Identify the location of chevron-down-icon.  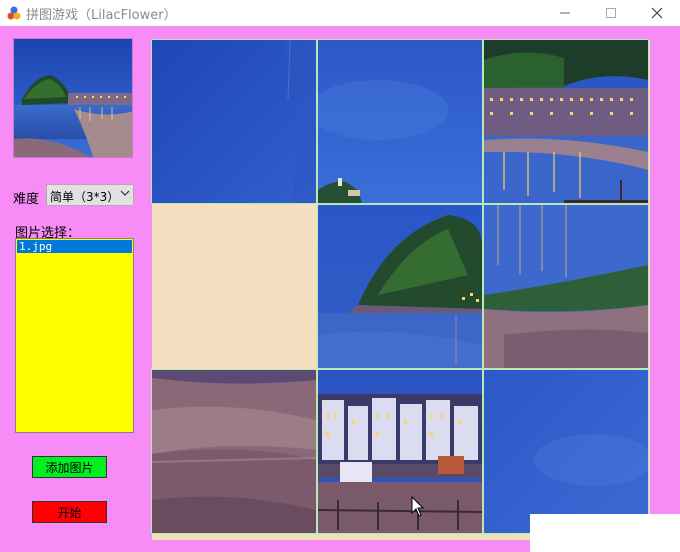
(125, 194).